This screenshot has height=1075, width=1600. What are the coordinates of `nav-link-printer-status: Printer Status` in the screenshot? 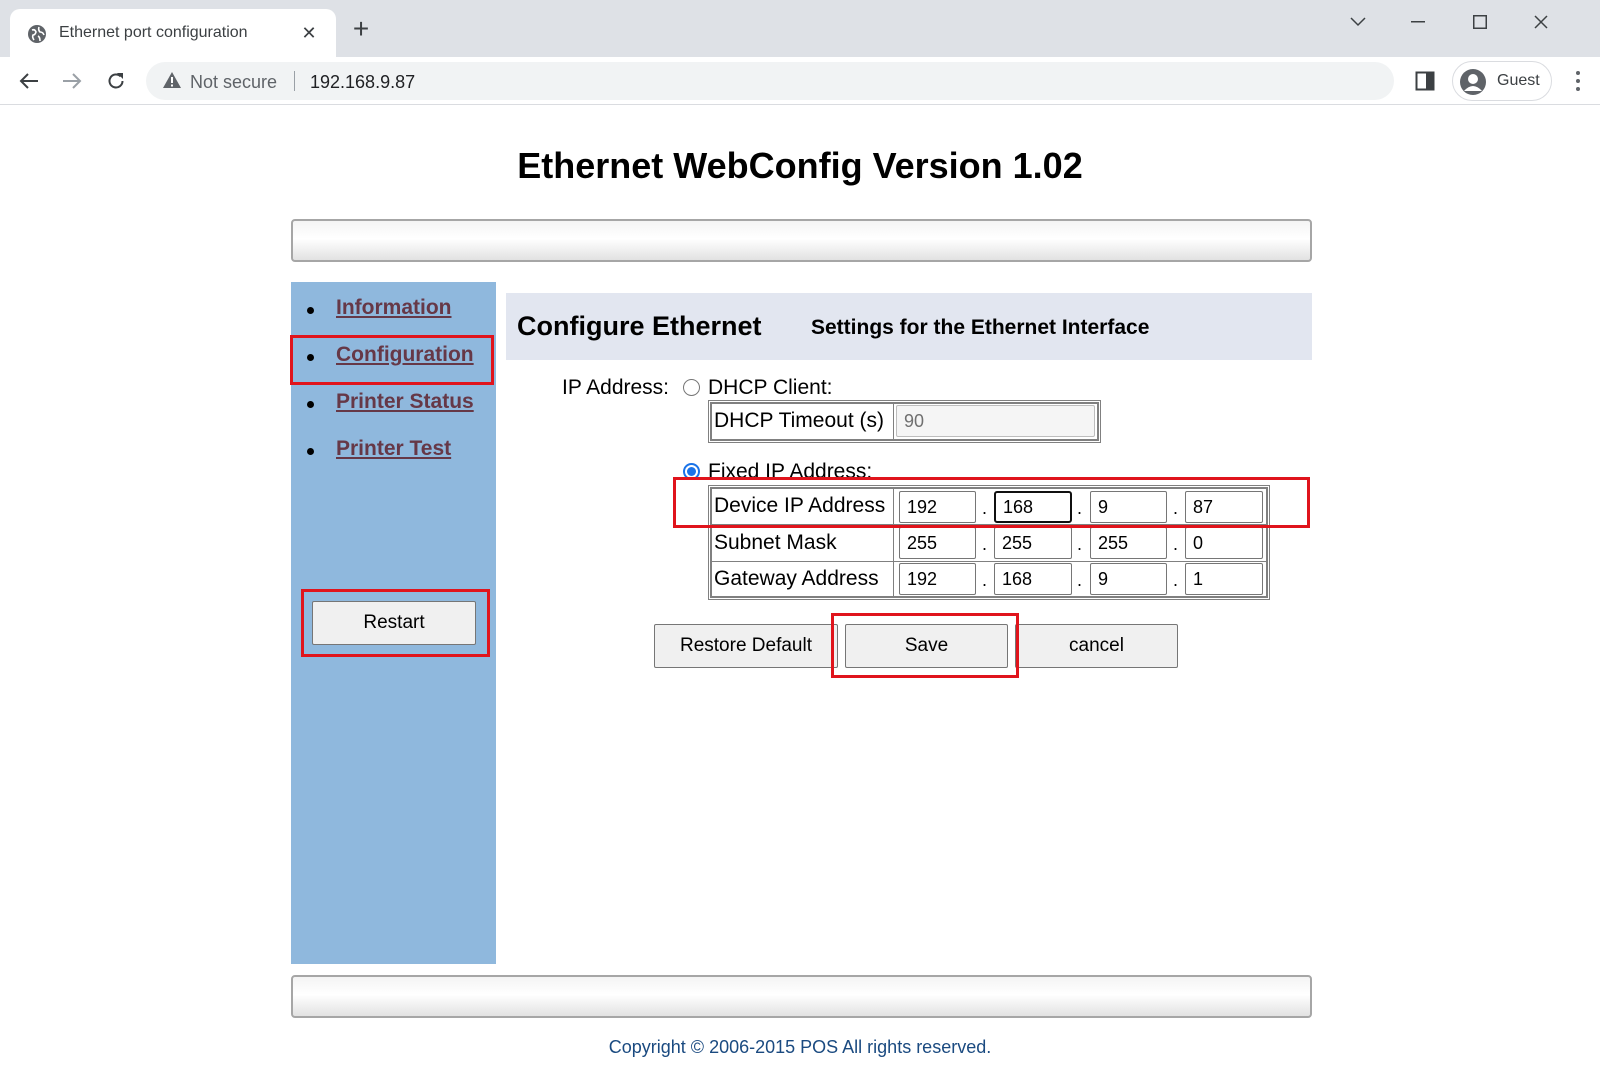 It's located at (405, 402).